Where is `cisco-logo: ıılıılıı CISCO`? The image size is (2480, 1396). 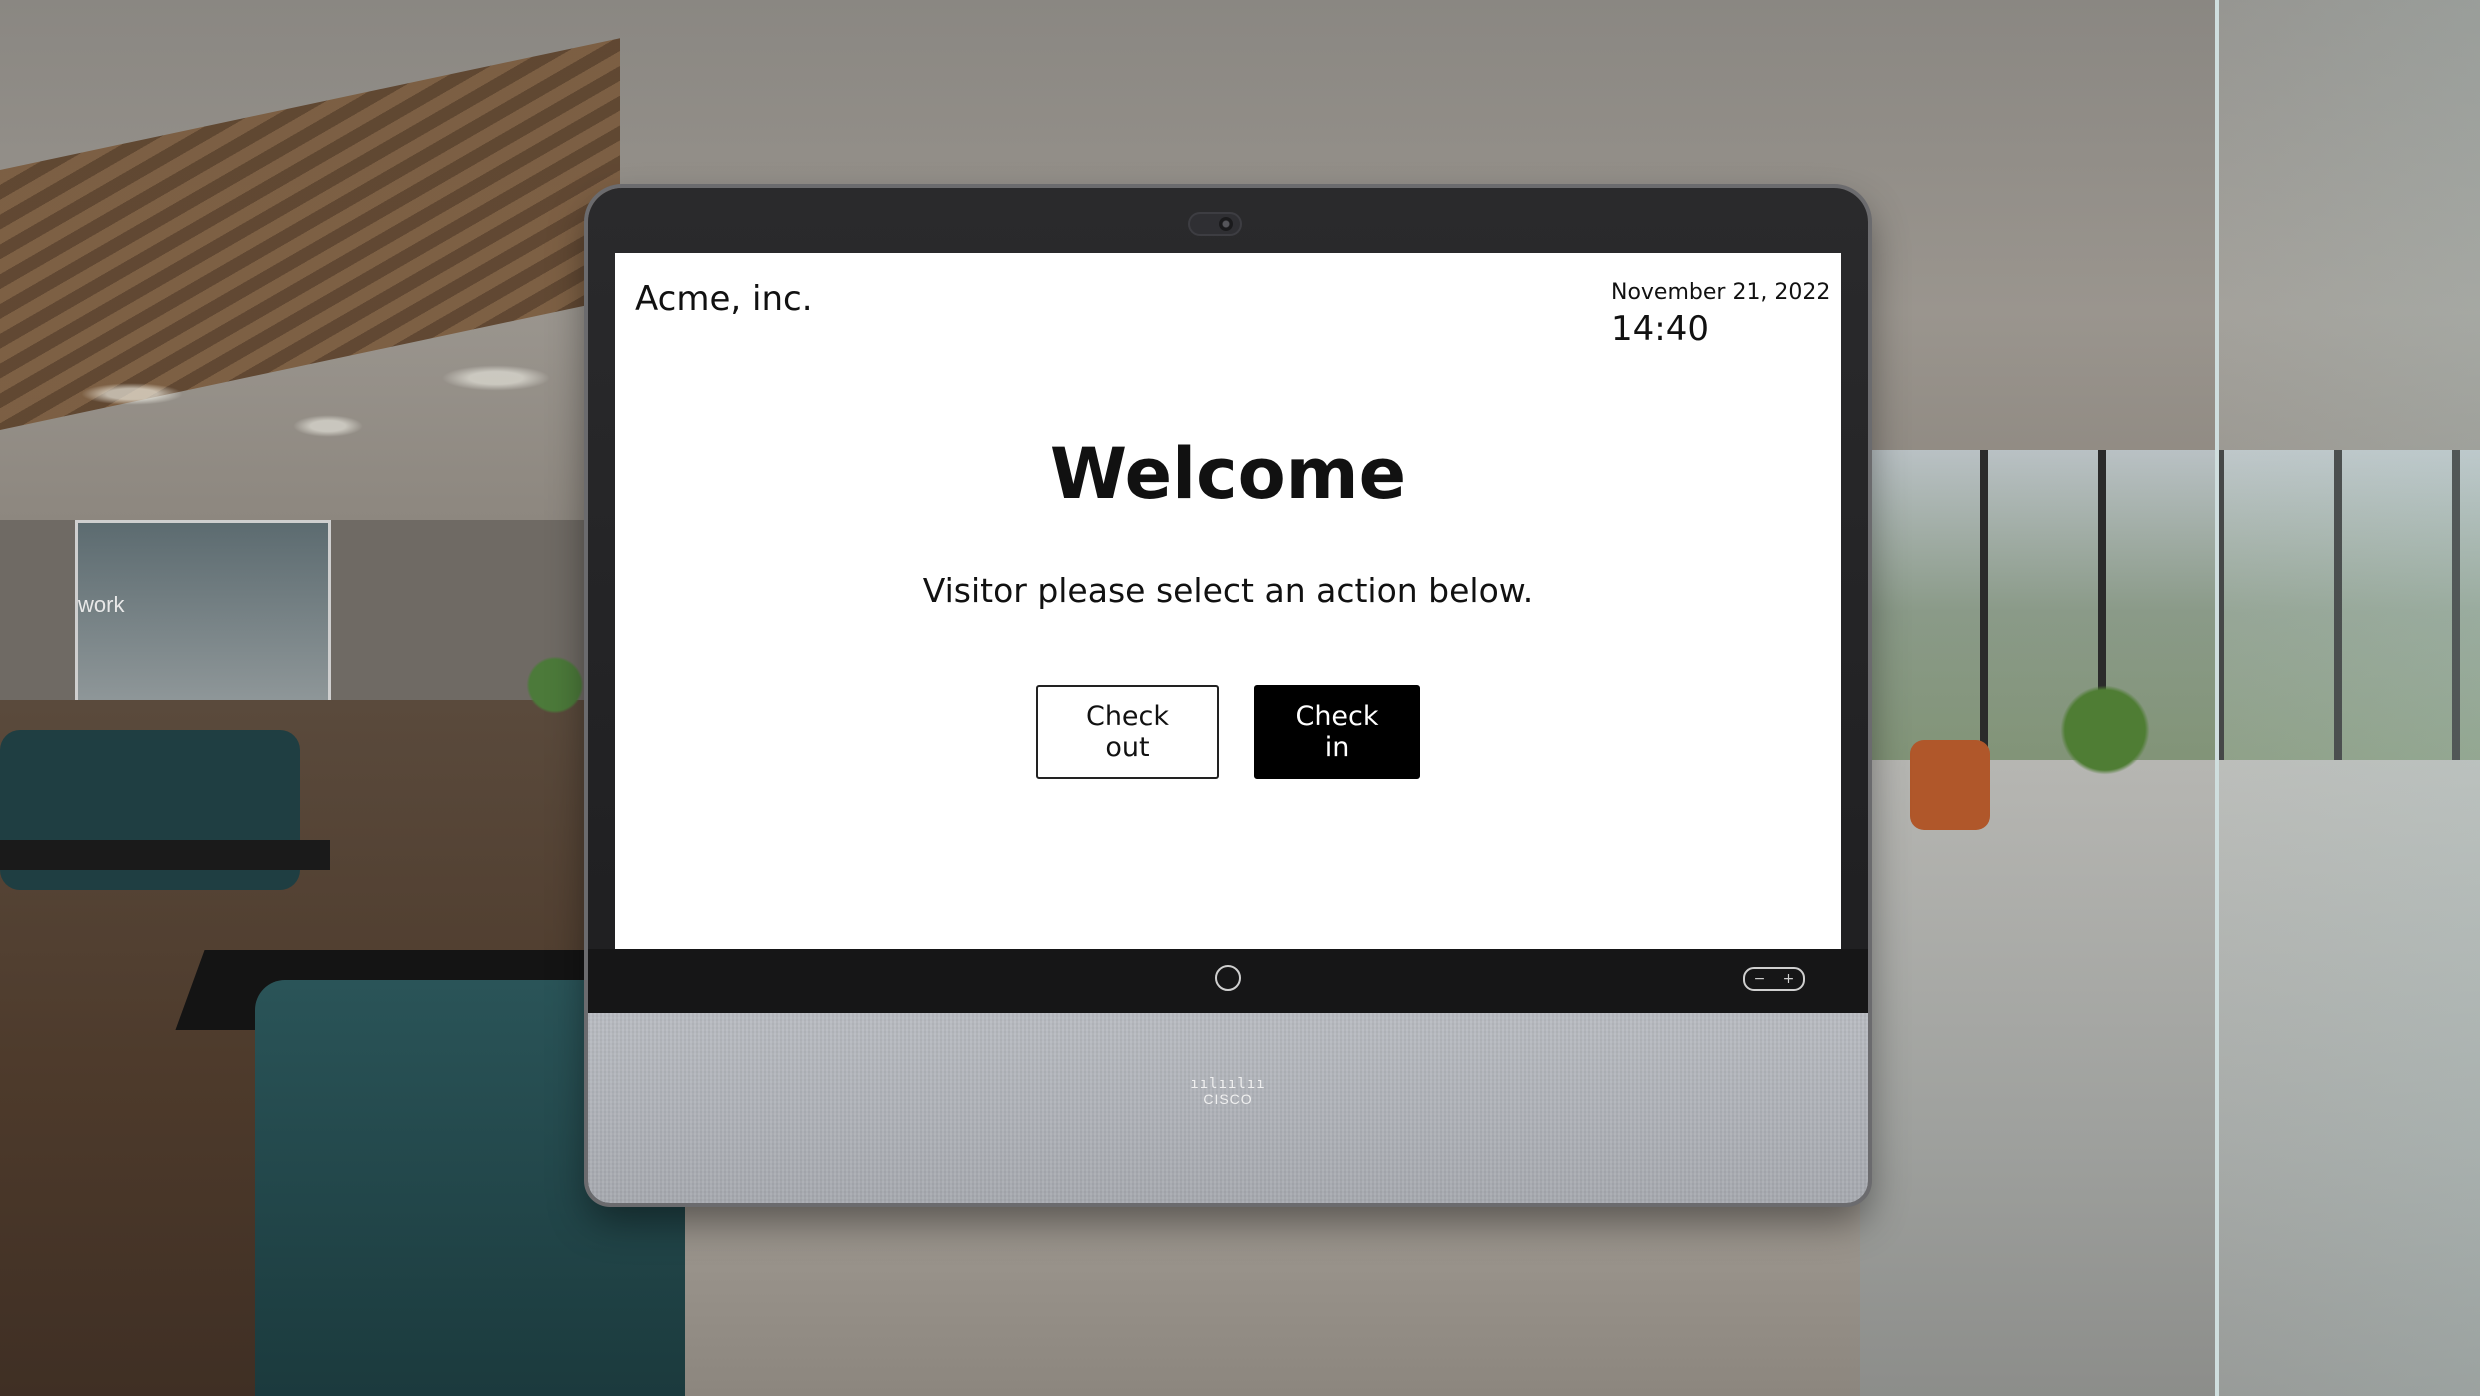 cisco-logo: ıılıılıı CISCO is located at coordinates (1228, 1097).